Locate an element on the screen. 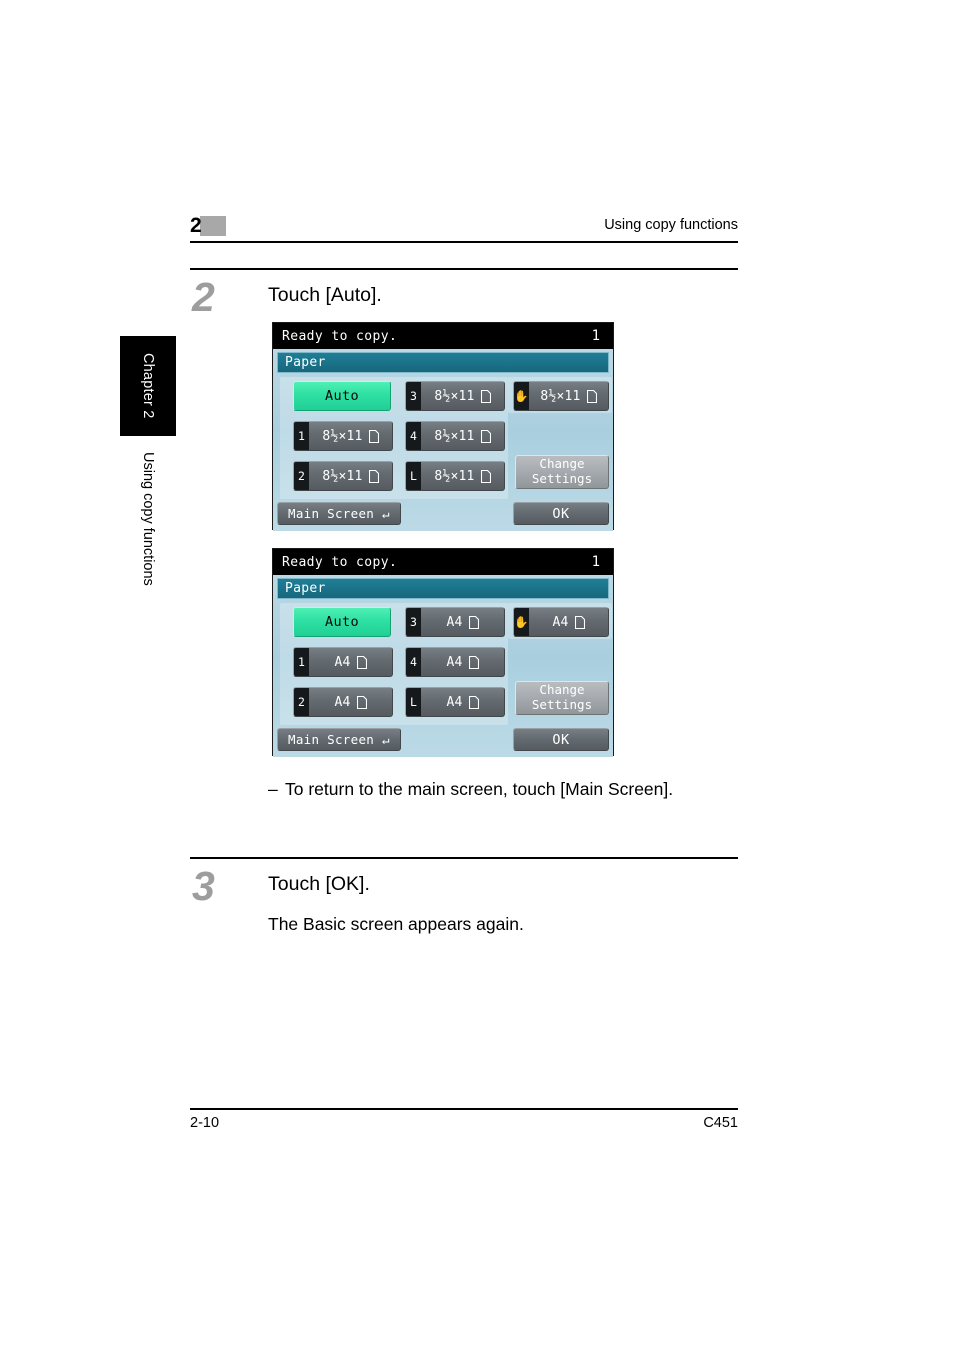  tray-1-button: 1 A4 is located at coordinates (343, 662).